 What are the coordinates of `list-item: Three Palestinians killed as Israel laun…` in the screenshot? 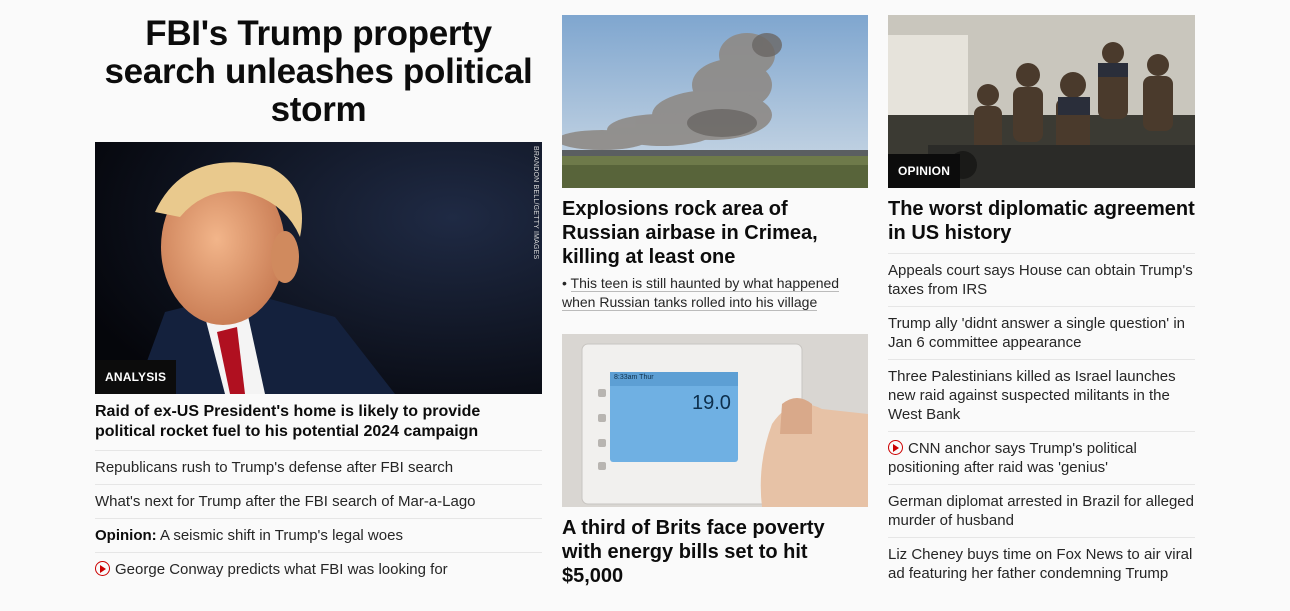 It's located at (1041, 396).